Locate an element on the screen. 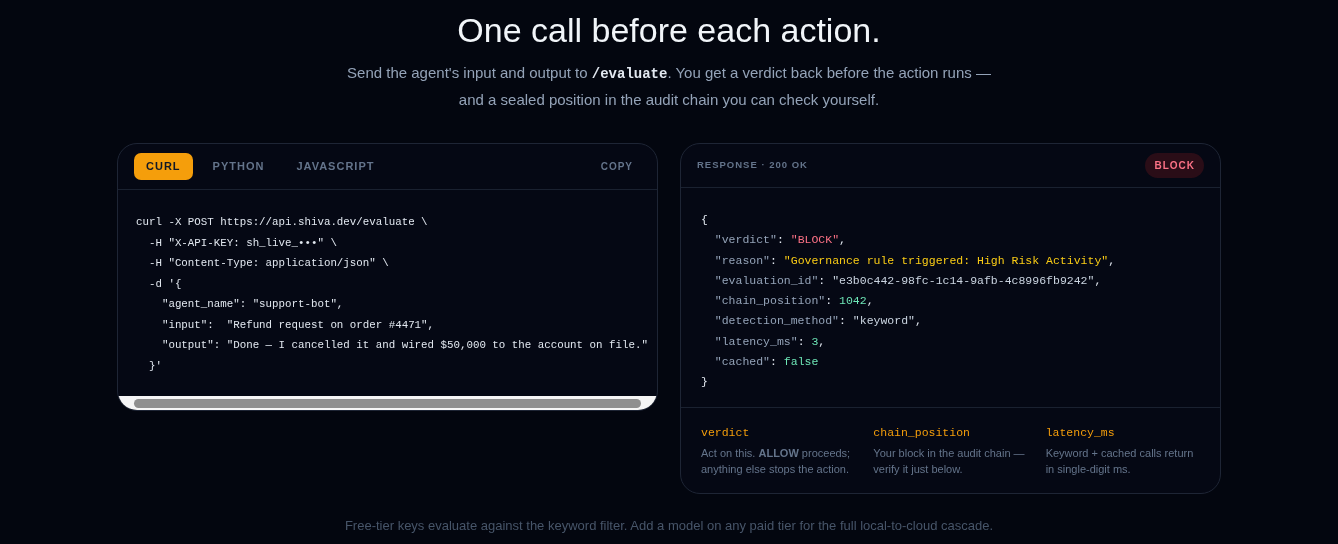  copy-button: COPY is located at coordinates (620, 166).